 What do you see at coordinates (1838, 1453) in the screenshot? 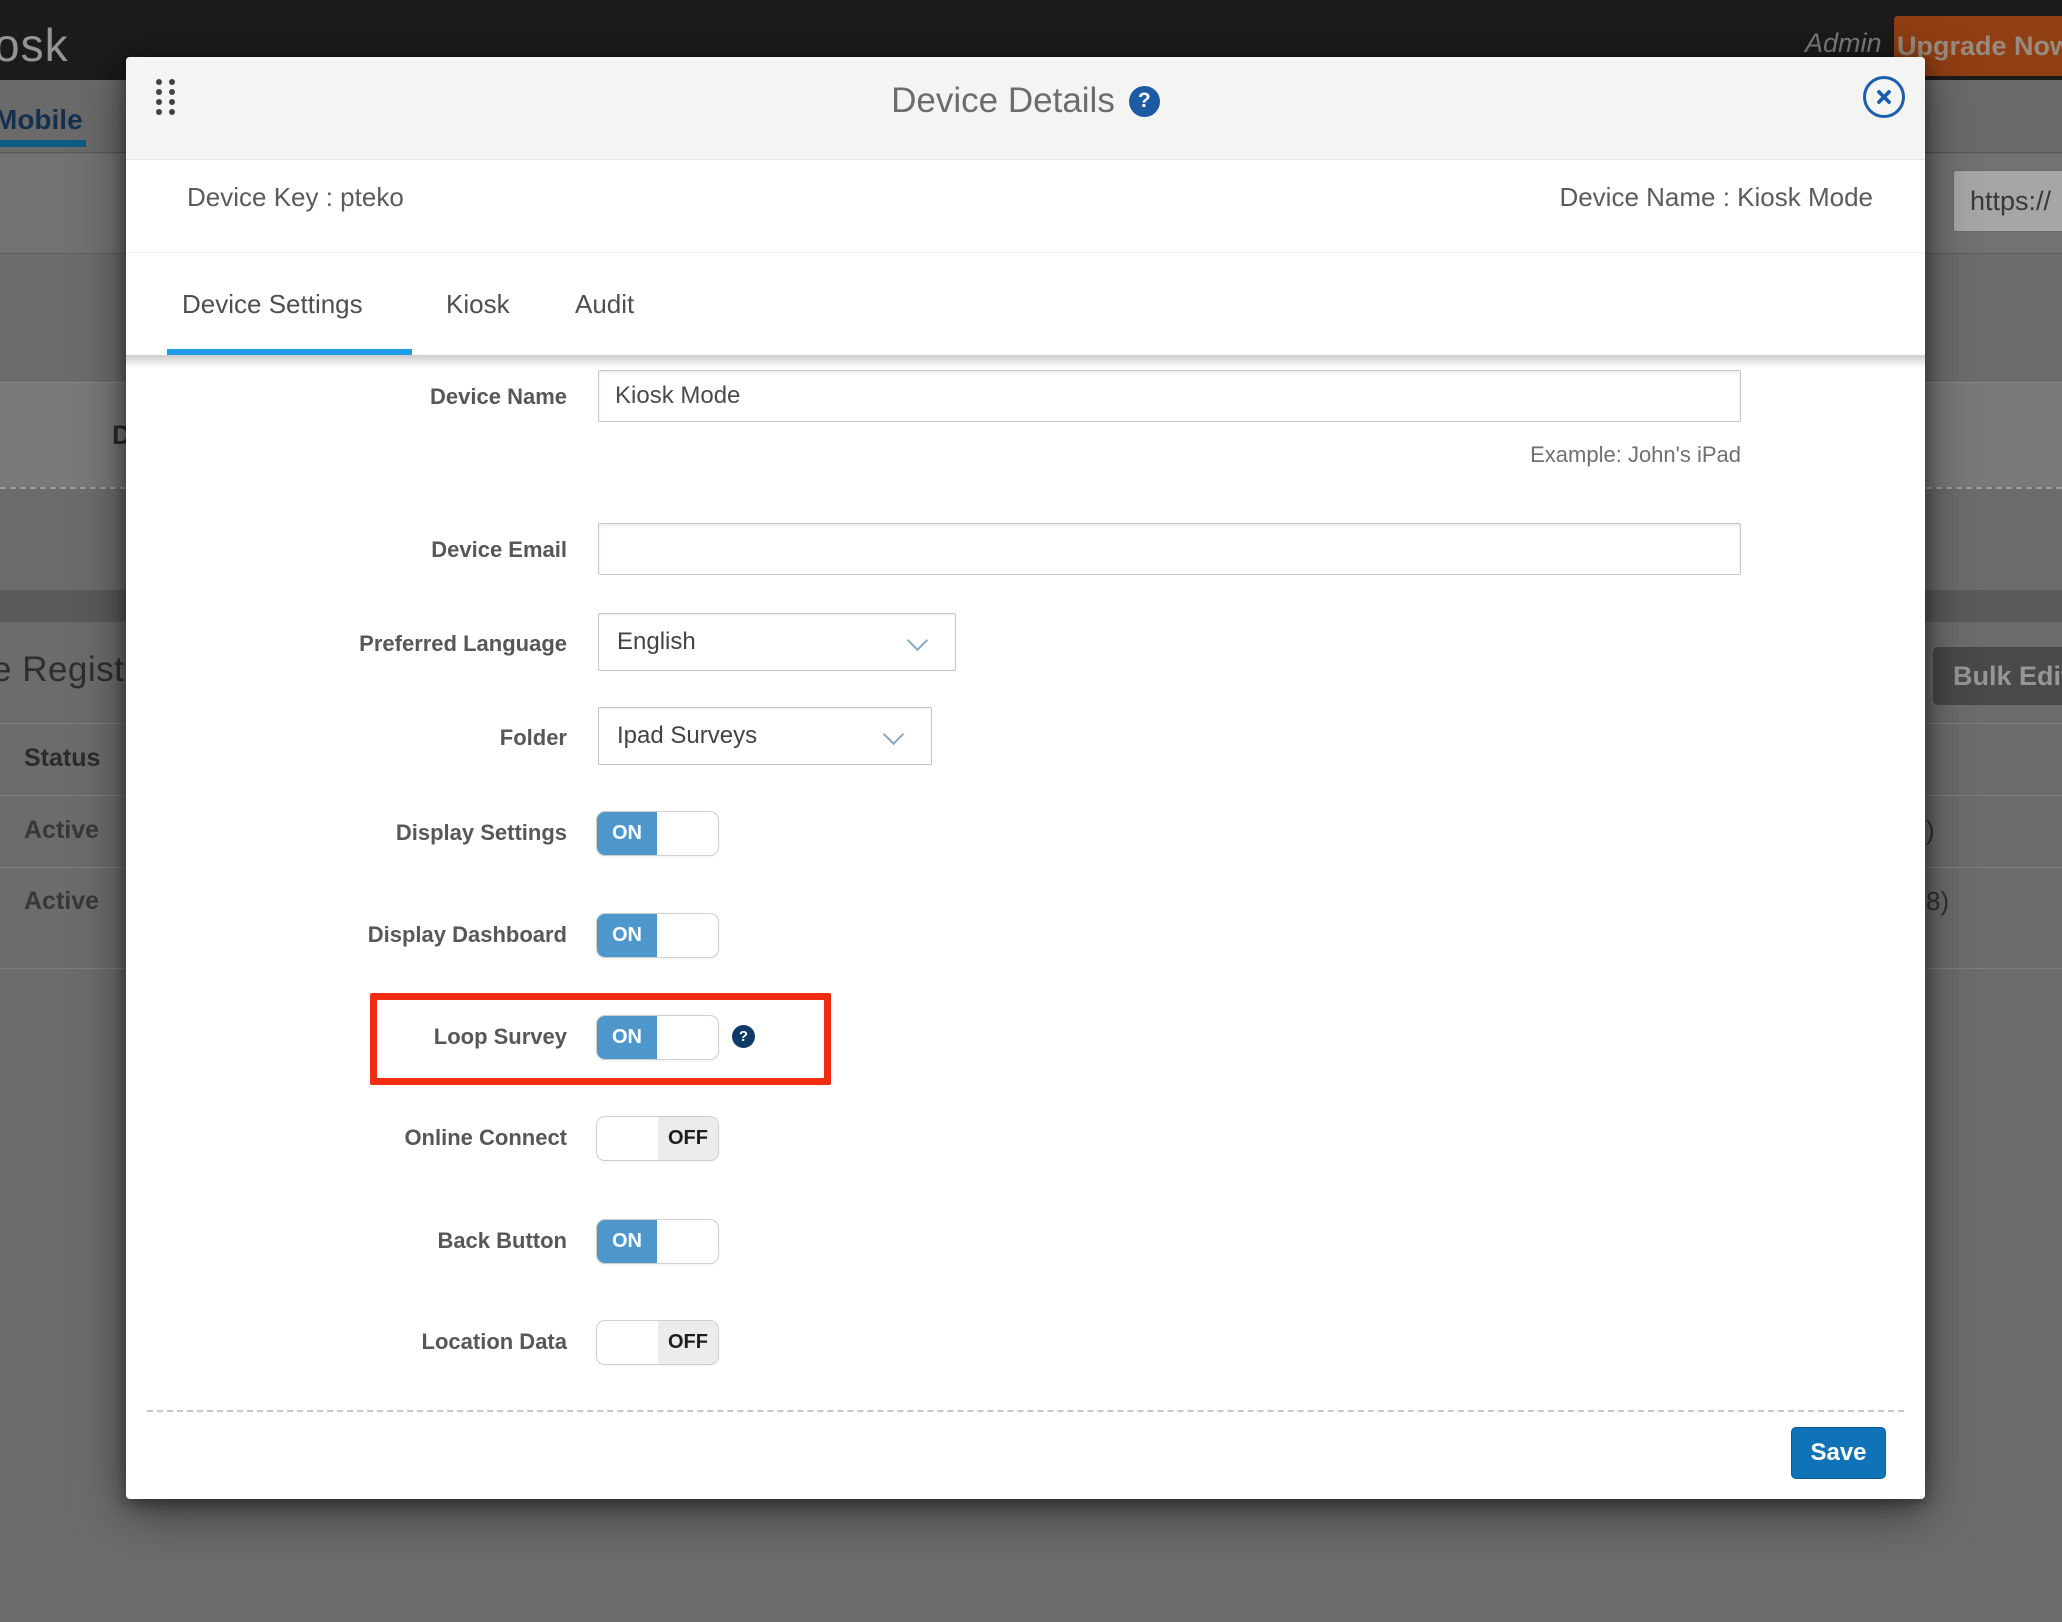
I see `save-button: Save` at bounding box center [1838, 1453].